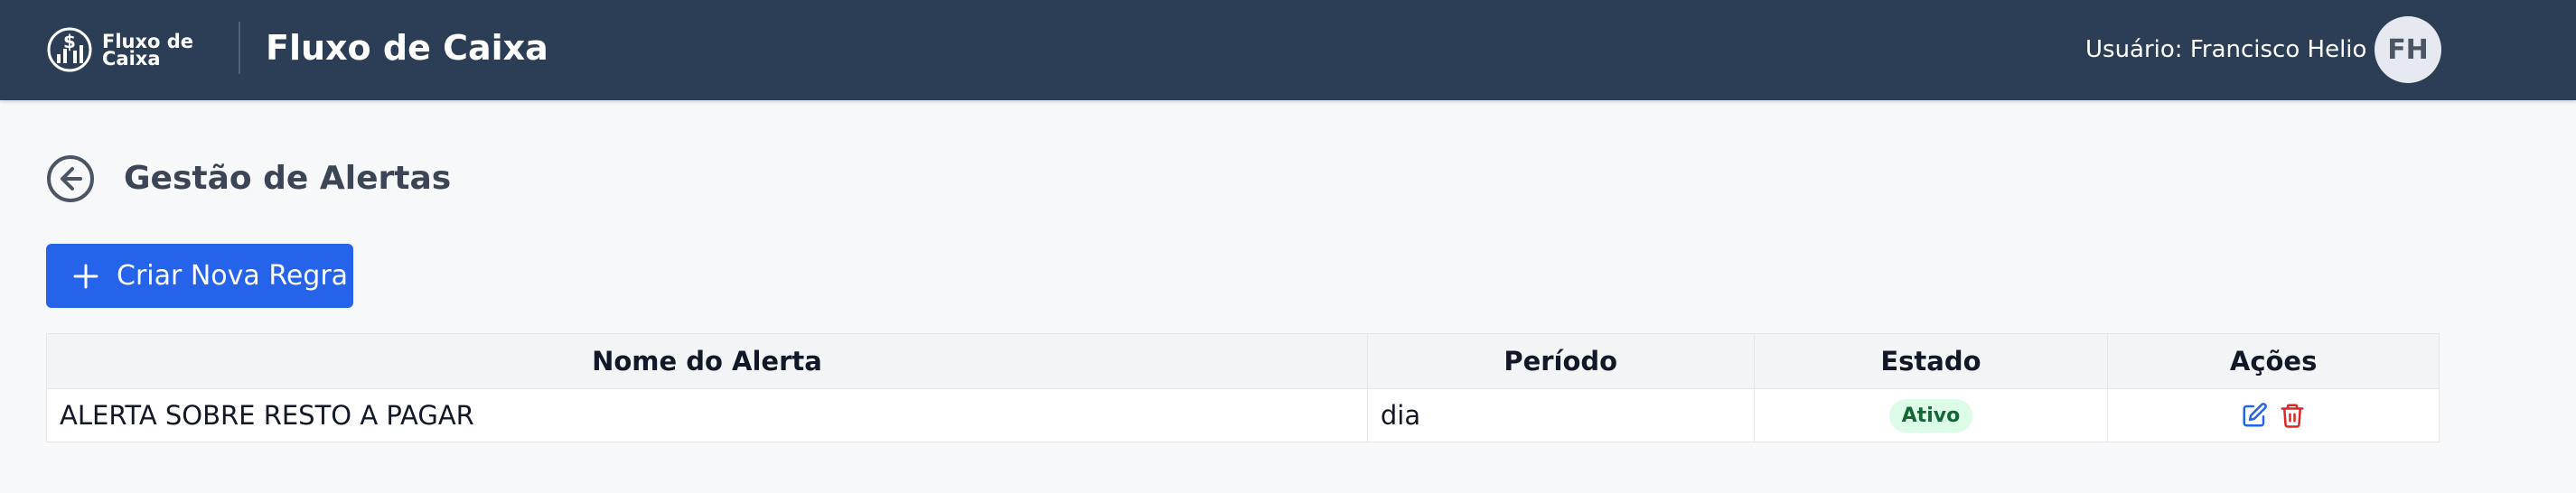 Image resolution: width=2576 pixels, height=493 pixels. I want to click on header-divider, so click(239, 48).